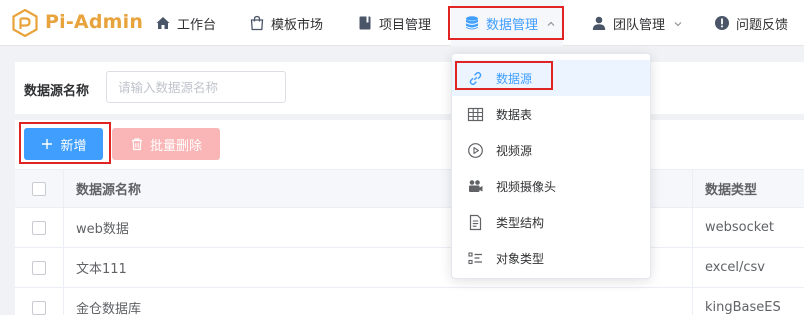 This screenshot has width=804, height=315. What do you see at coordinates (297, 25) in the screenshot?
I see `nav-template-market-label: 模板市场` at bounding box center [297, 25].